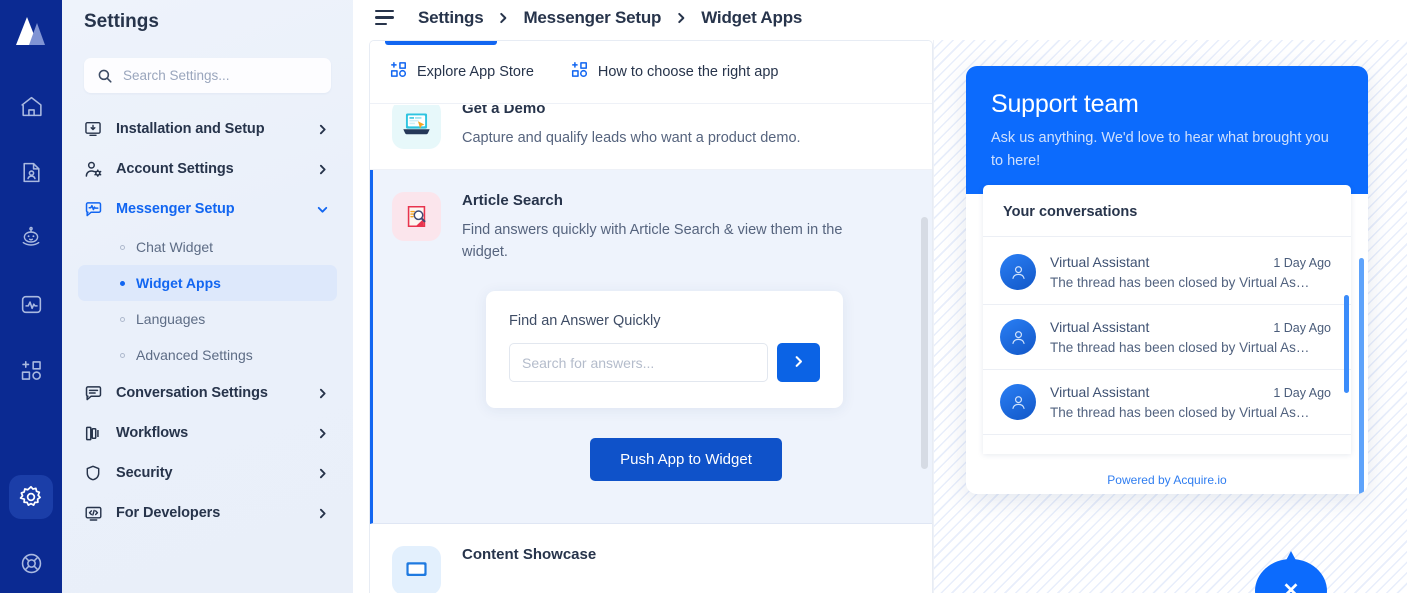 Image resolution: width=1407 pixels, height=593 pixels. I want to click on search-settings-box, so click(207, 75).